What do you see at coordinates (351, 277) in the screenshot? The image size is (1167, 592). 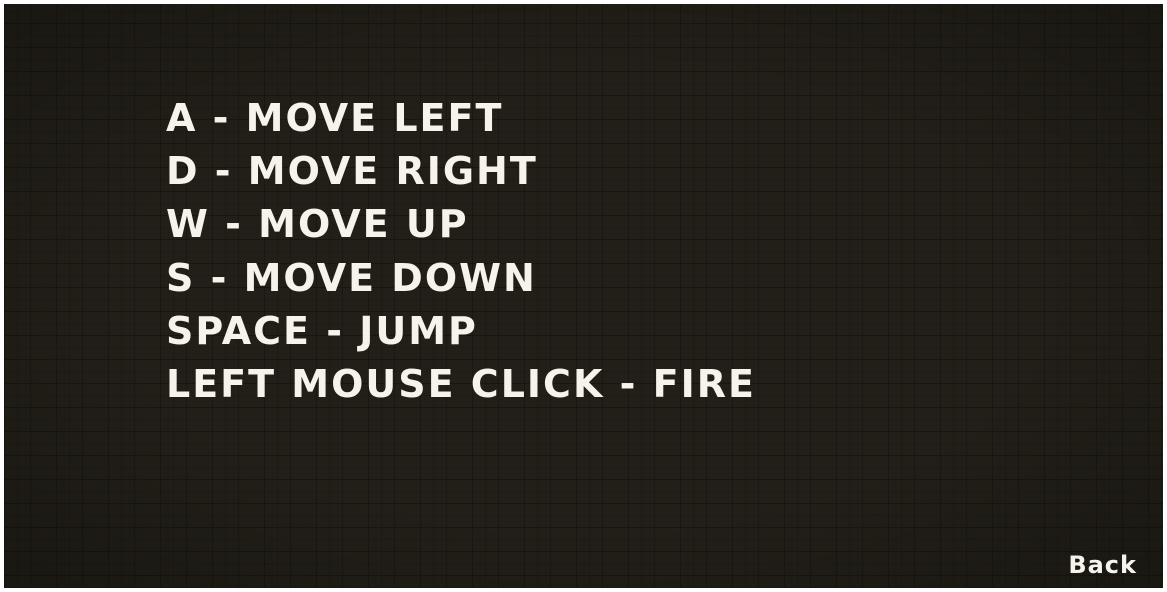 I see `control-move-down: S - MOVE DOWN` at bounding box center [351, 277].